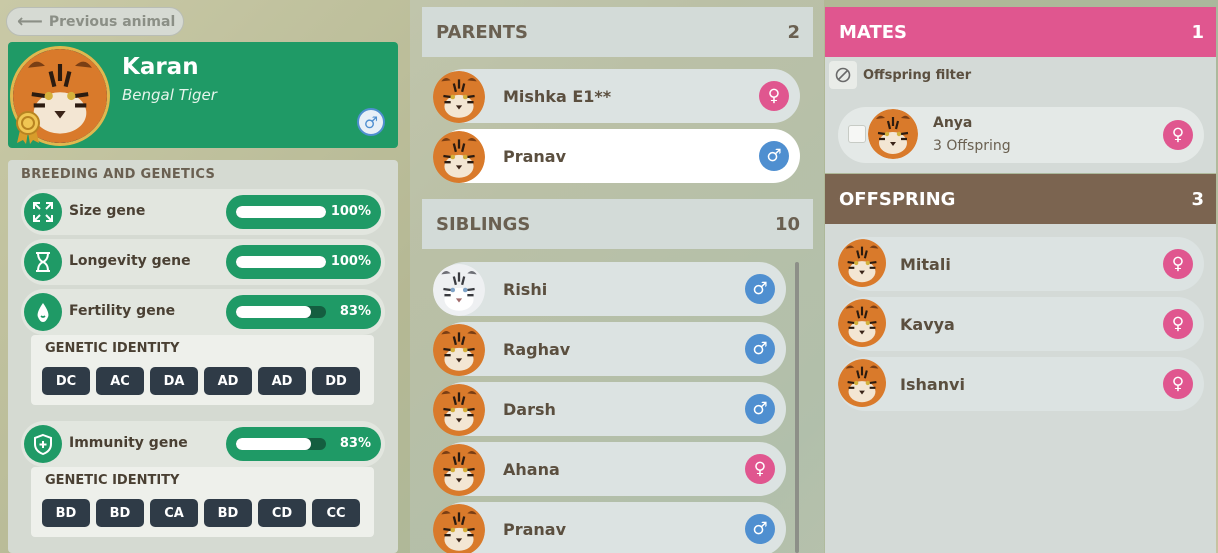 This screenshot has height=553, width=1218. Describe the element at coordinates (43, 212) in the screenshot. I see `expand-icon` at that location.